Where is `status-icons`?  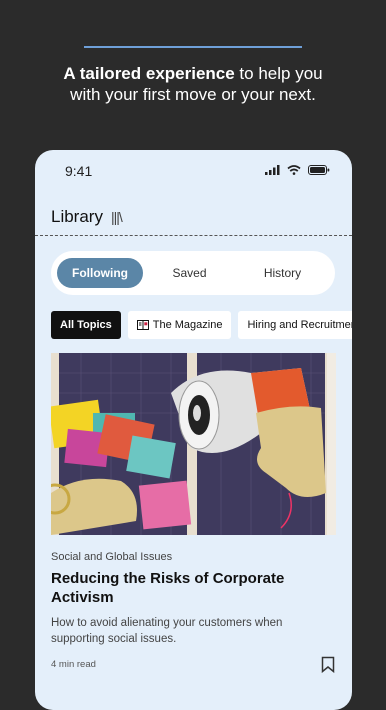 status-icons is located at coordinates (297, 170).